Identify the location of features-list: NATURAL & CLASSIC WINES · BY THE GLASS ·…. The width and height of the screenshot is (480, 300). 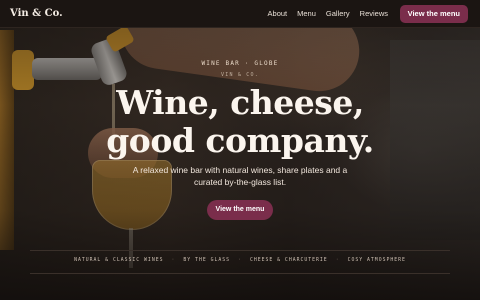
(240, 260).